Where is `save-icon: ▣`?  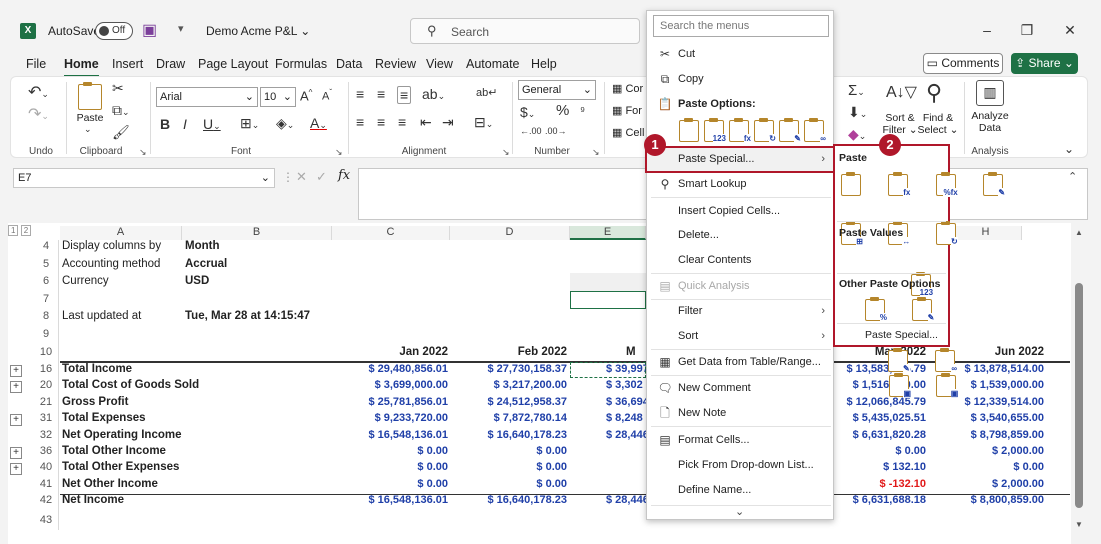 save-icon: ▣ is located at coordinates (149, 30).